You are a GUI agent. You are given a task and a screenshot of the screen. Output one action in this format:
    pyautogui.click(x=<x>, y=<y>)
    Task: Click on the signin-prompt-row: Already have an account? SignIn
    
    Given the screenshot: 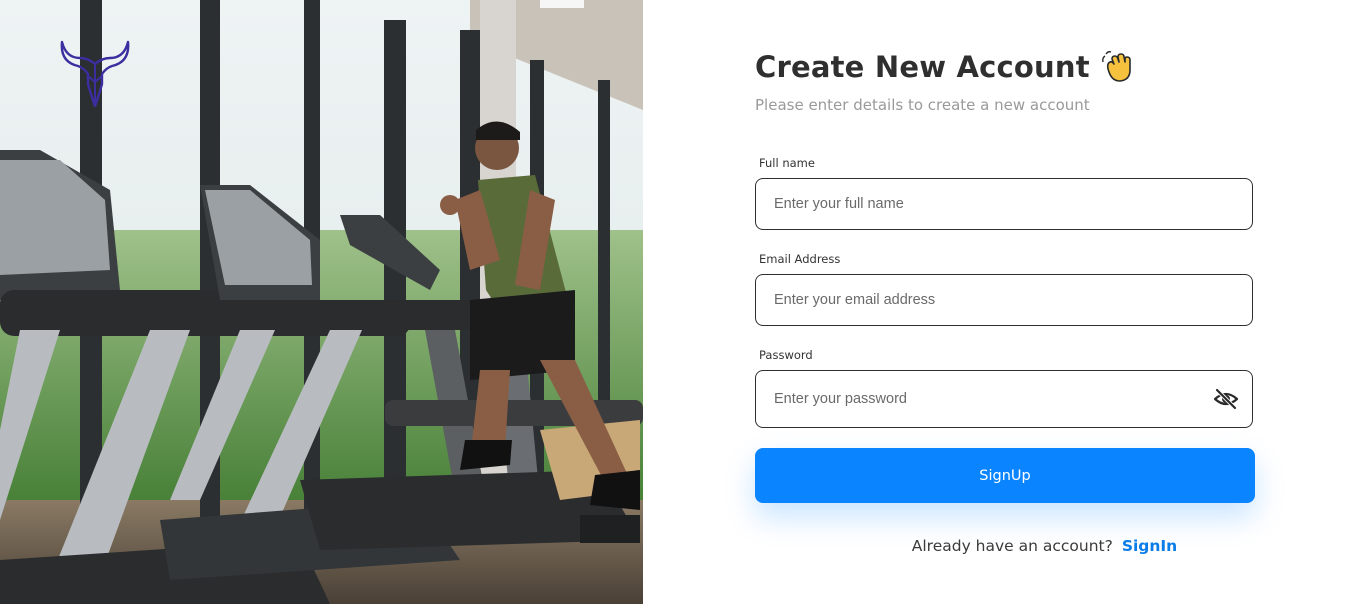 What is the action you would take?
    pyautogui.click(x=1004, y=546)
    